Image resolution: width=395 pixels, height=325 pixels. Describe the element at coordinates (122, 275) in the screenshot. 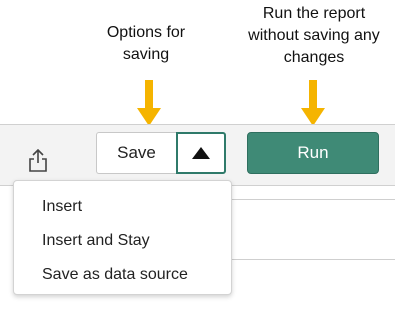

I see `menu-item-save-as-data-source: Save as data source` at that location.